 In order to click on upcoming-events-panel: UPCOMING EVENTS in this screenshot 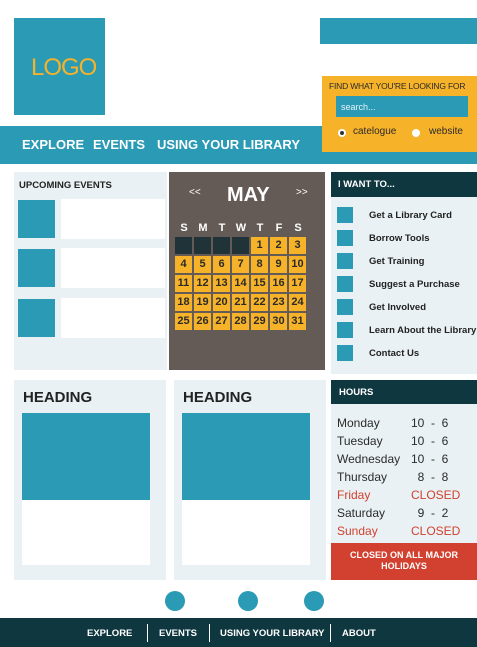, I will do `click(90, 271)`.